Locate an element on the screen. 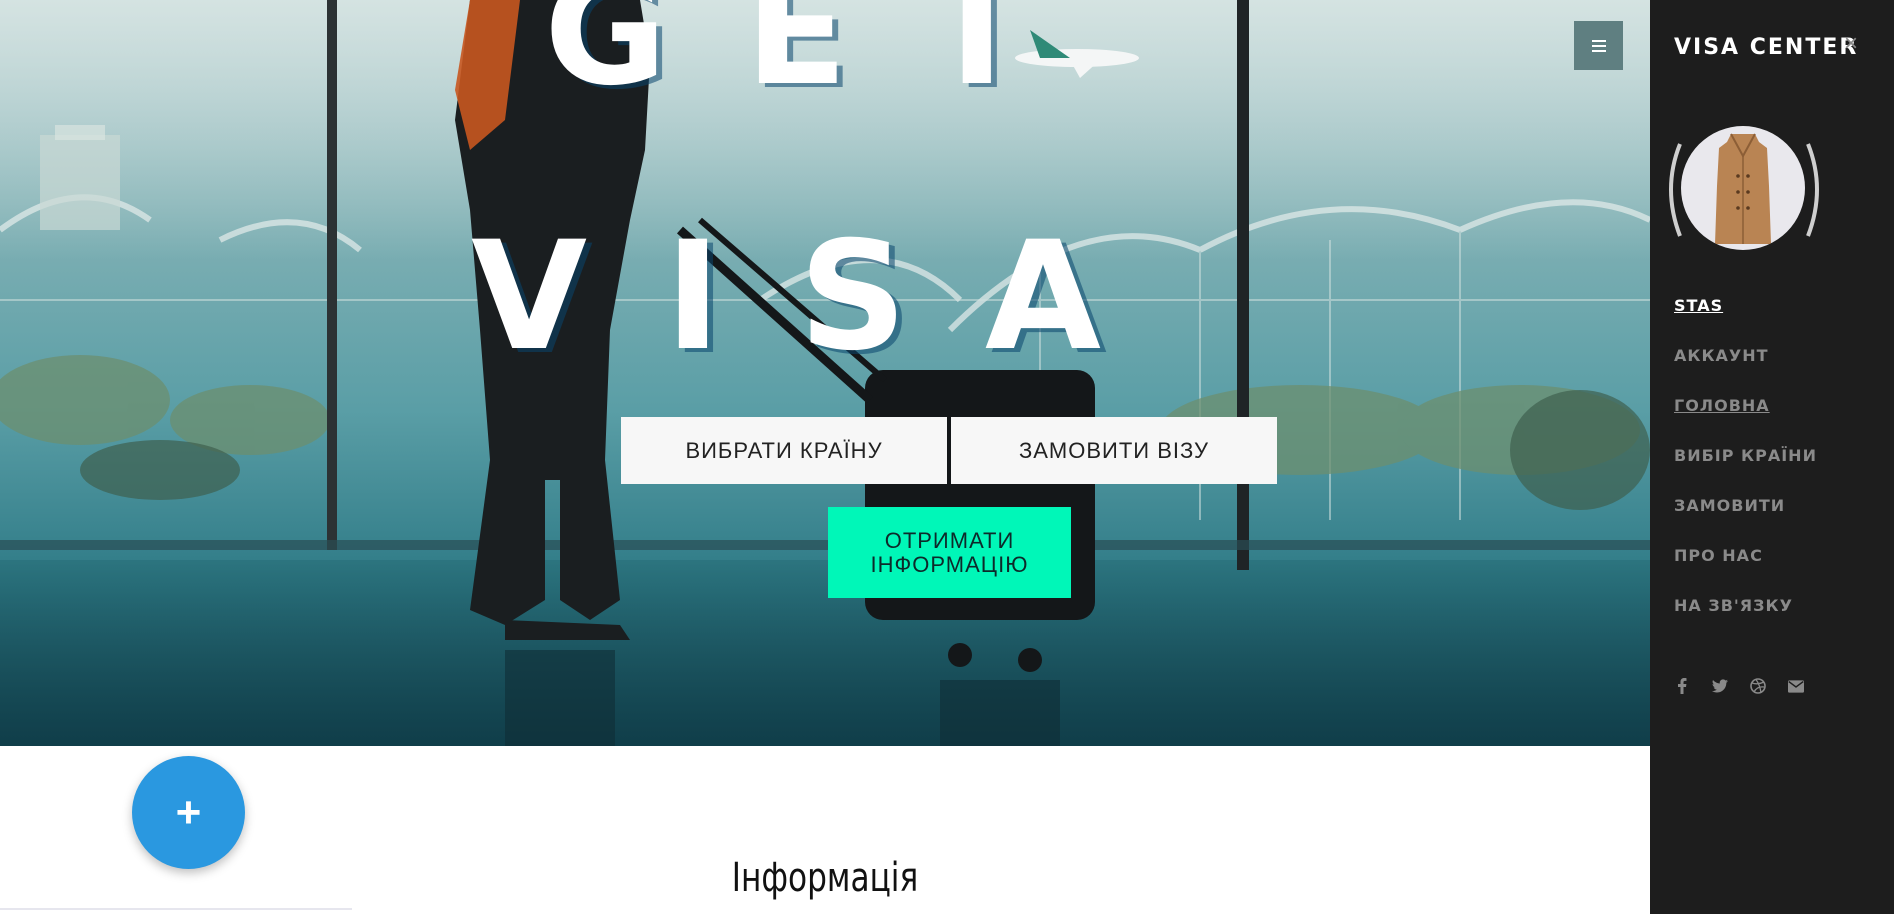 The image size is (1894, 914). get-information-line1: ОТРИМАТИ is located at coordinates (949, 540).